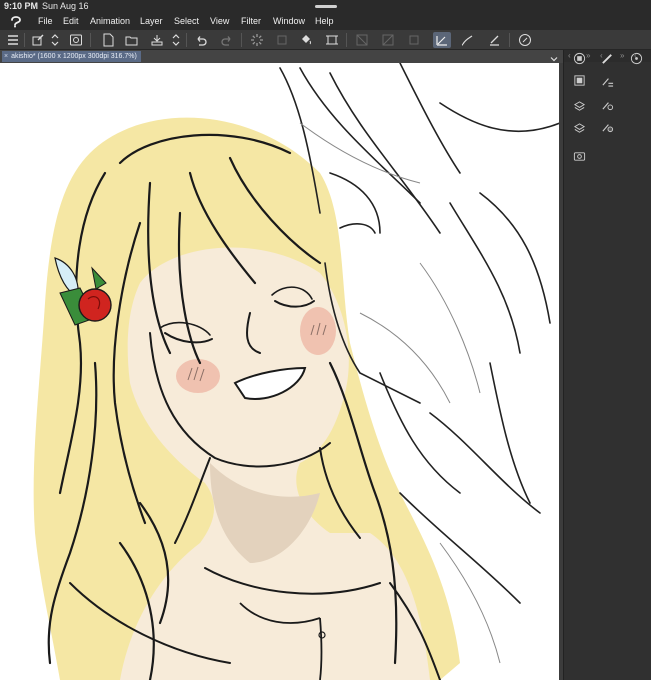 The width and height of the screenshot is (651, 680). What do you see at coordinates (13, 40) in the screenshot?
I see `hamburger-menu-icon` at bounding box center [13, 40].